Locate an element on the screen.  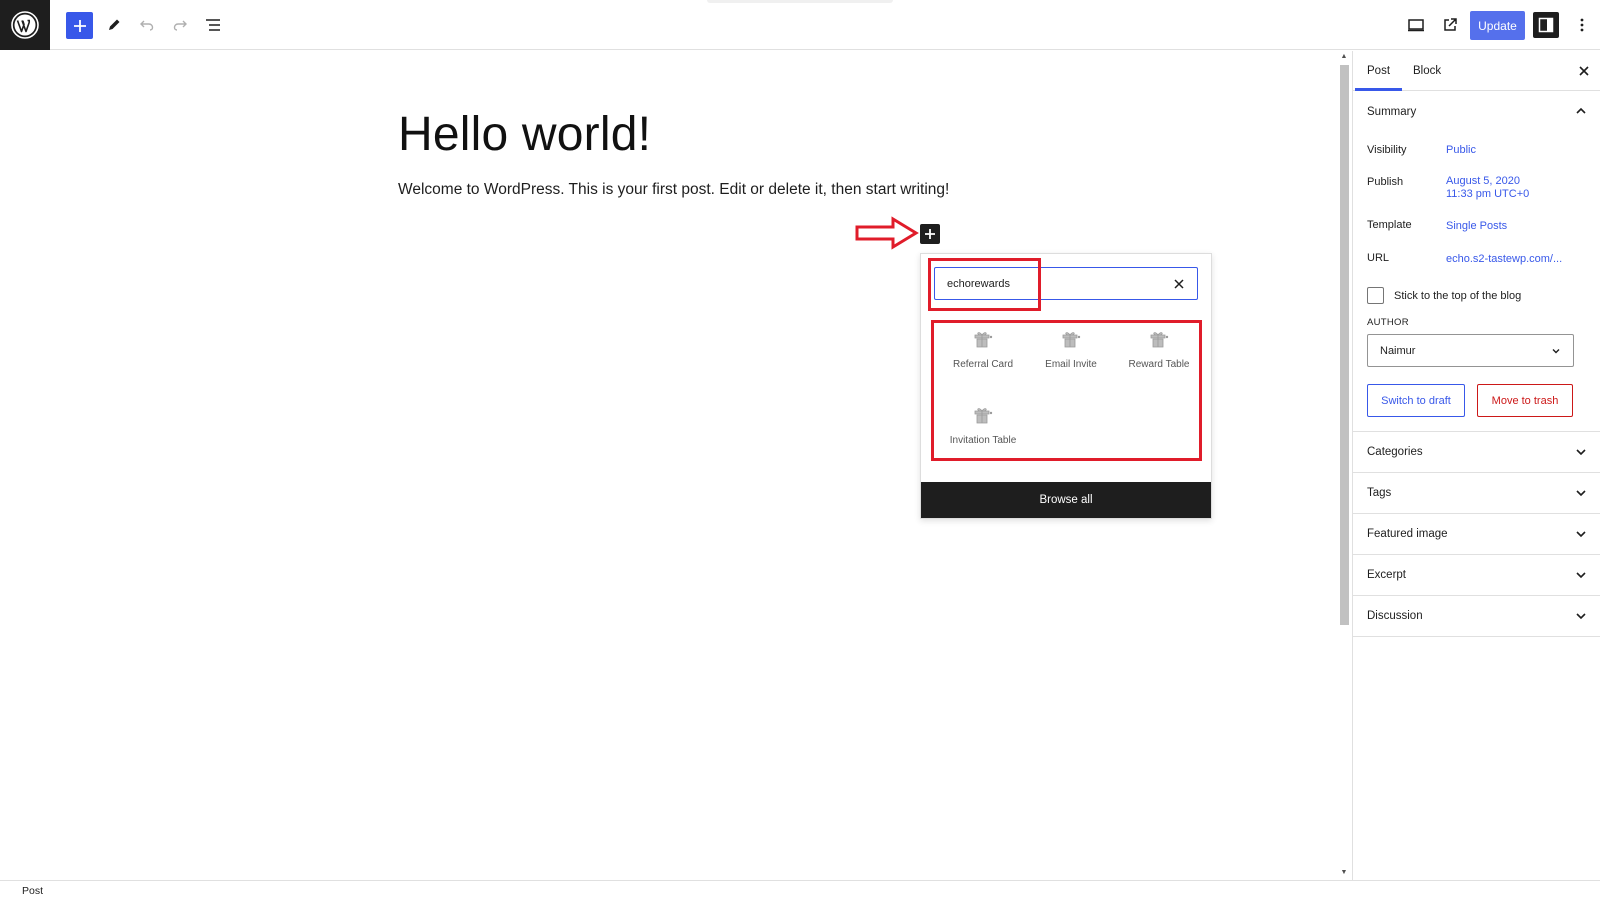
panel-title: Tags is located at coordinates (1379, 493).